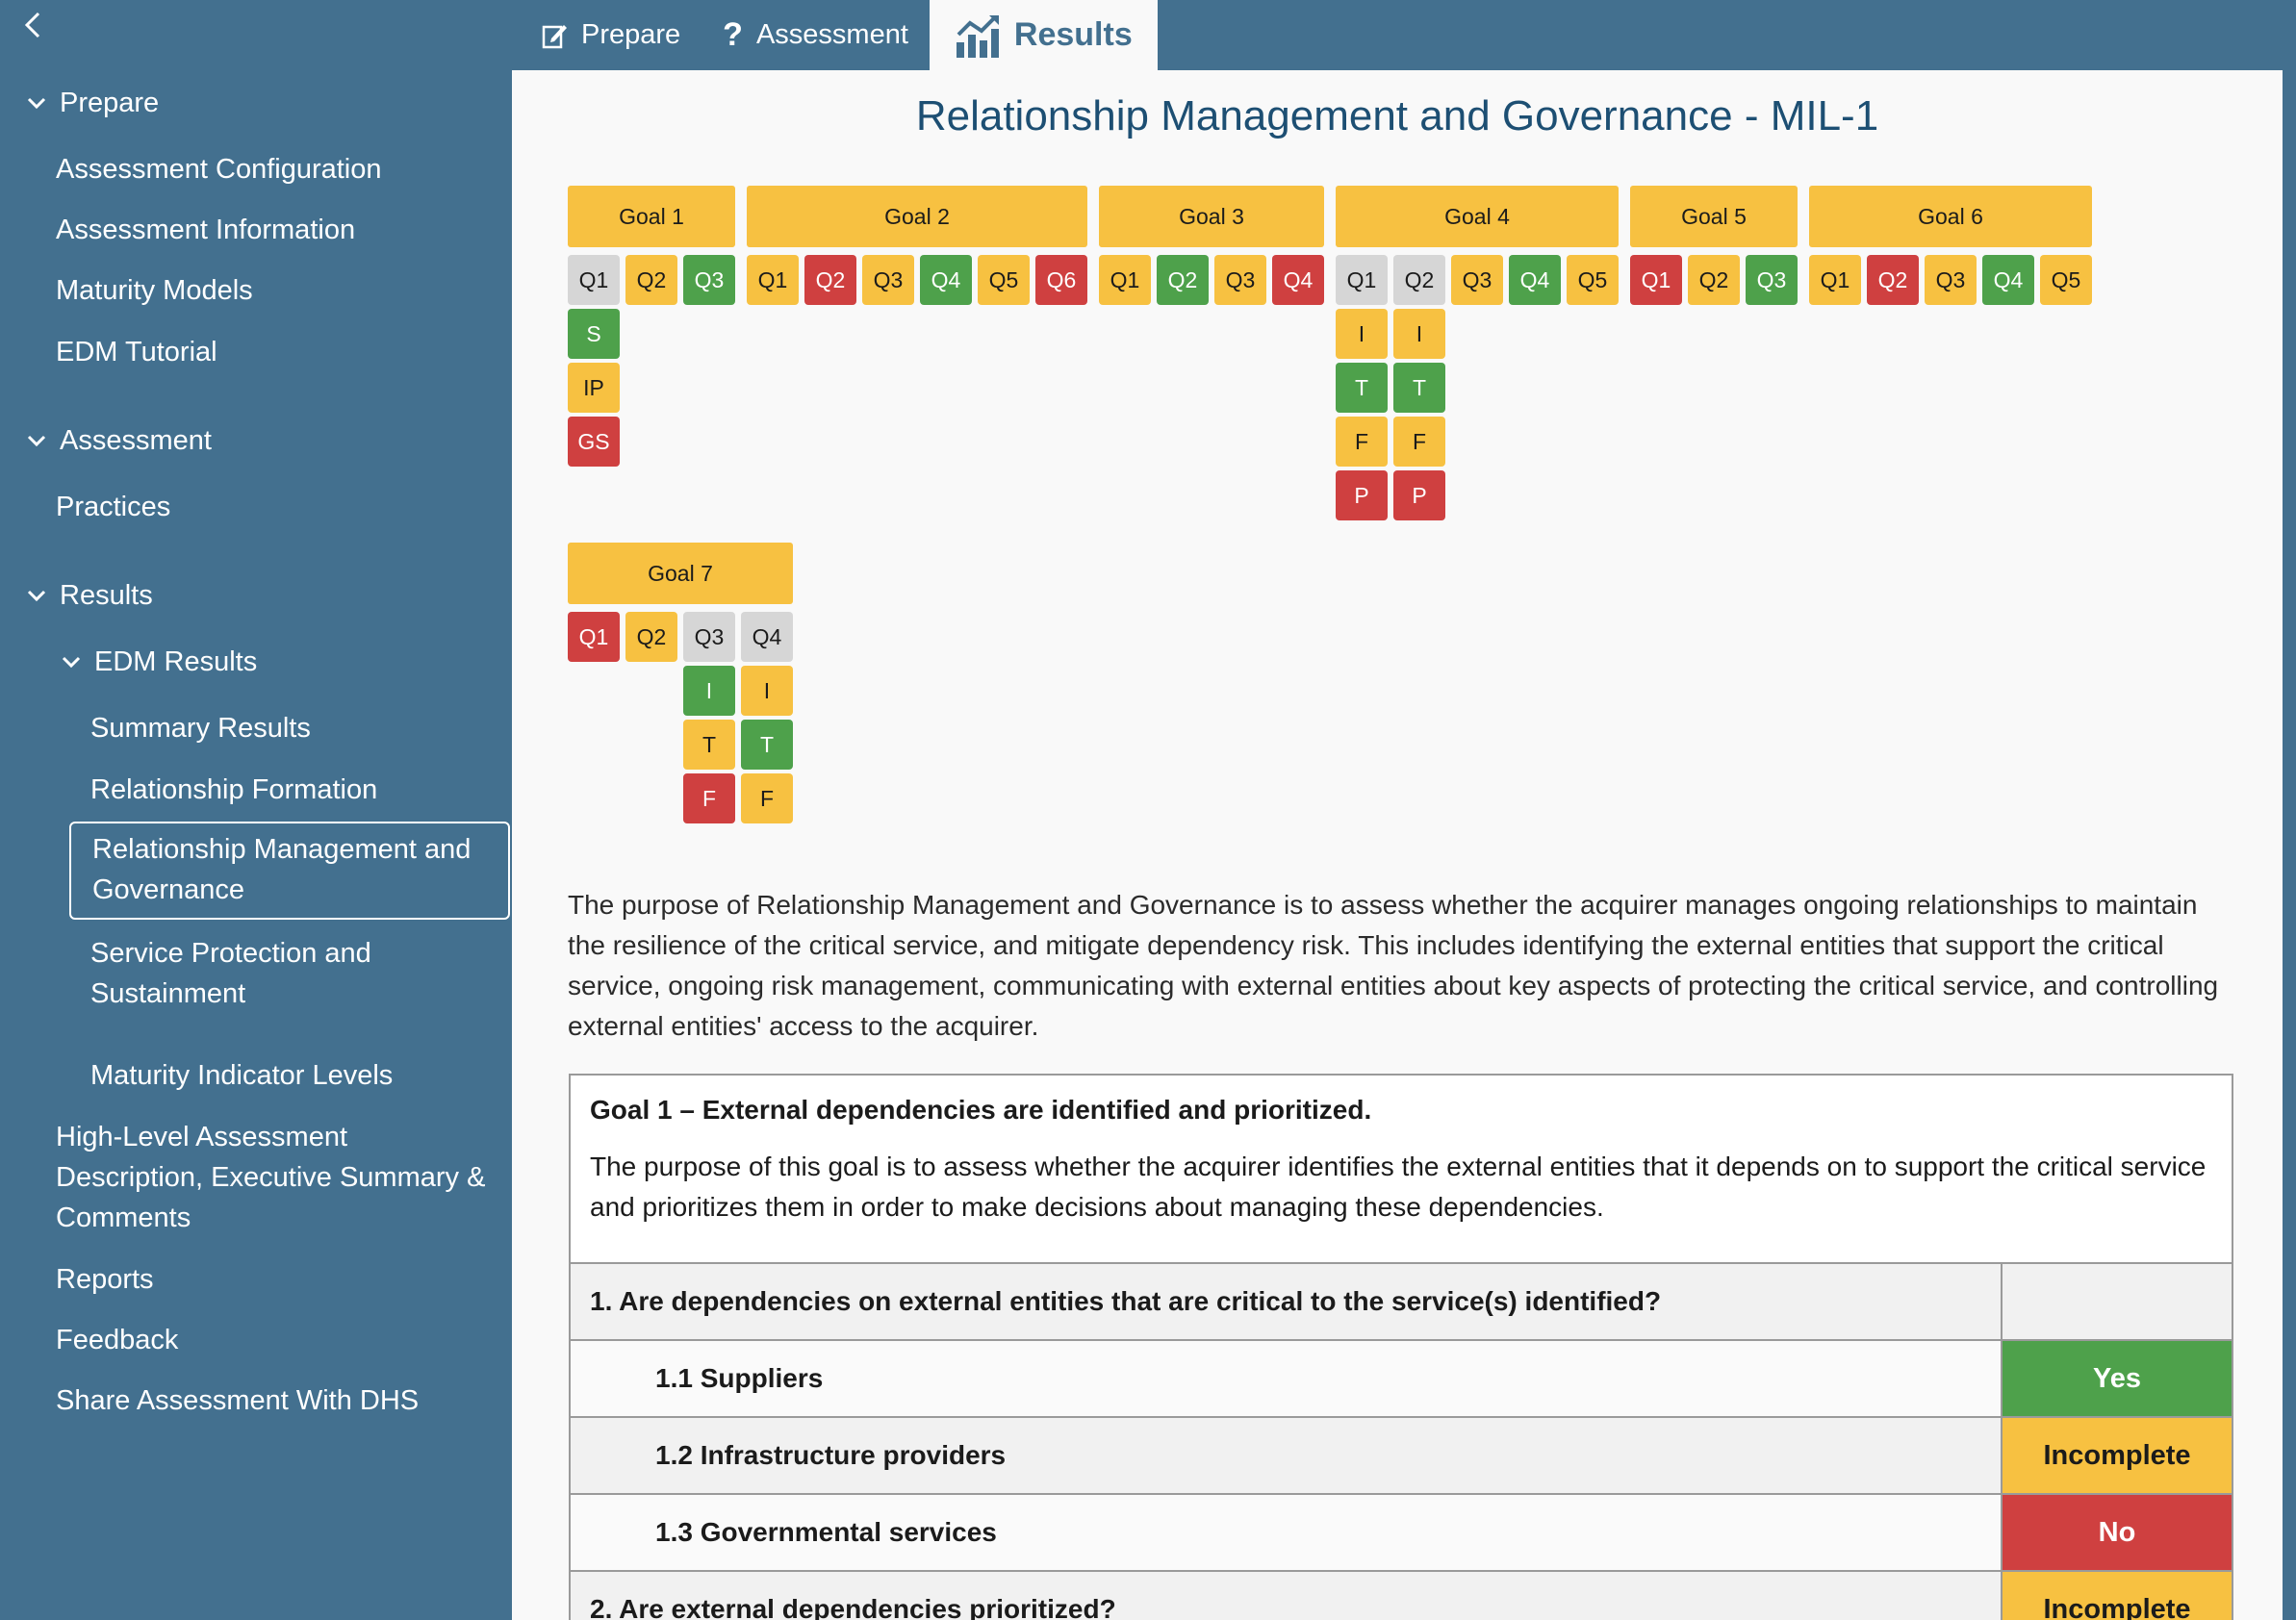 The width and height of the screenshot is (2296, 1620). Describe the element at coordinates (154, 290) in the screenshot. I see `sidebar-item-maturity-models: Maturity Models` at that location.